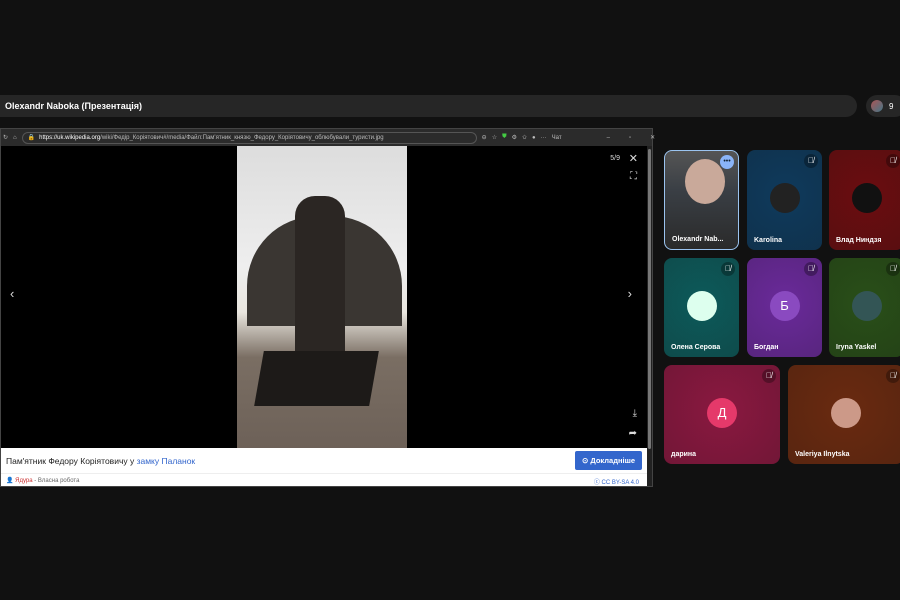 The image size is (900, 600). I want to click on video-feed, so click(705, 181).